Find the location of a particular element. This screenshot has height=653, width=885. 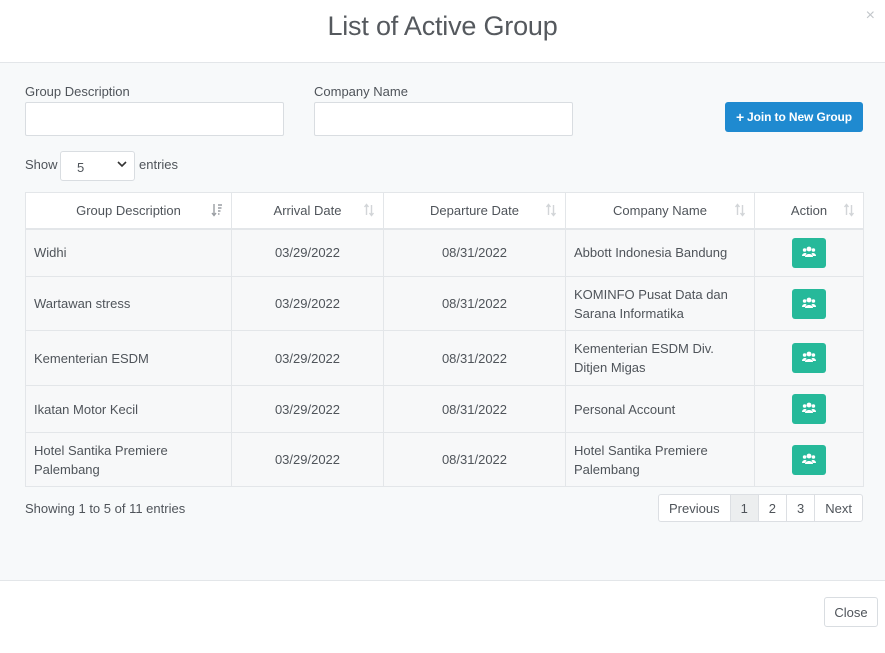

entries-label: entries is located at coordinates (159, 164).